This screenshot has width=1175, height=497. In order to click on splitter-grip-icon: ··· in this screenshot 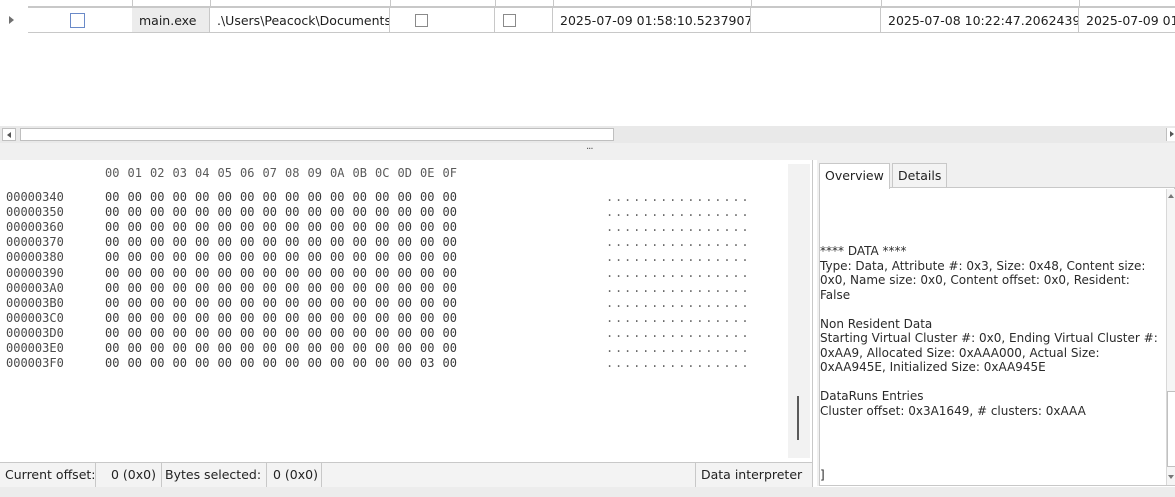, I will do `click(589, 149)`.